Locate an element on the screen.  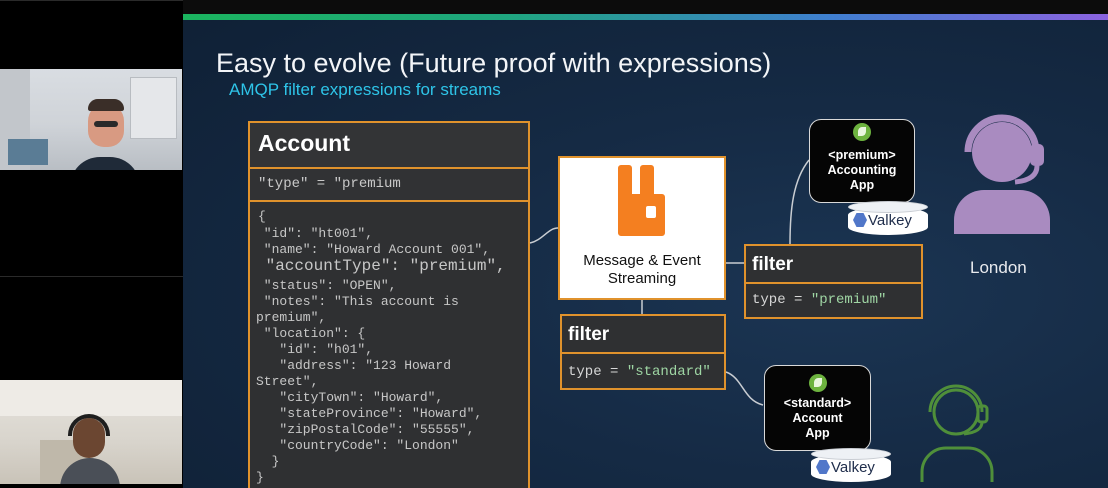
premium-filter-expression: type = "premium" is located at coordinates (819, 300).